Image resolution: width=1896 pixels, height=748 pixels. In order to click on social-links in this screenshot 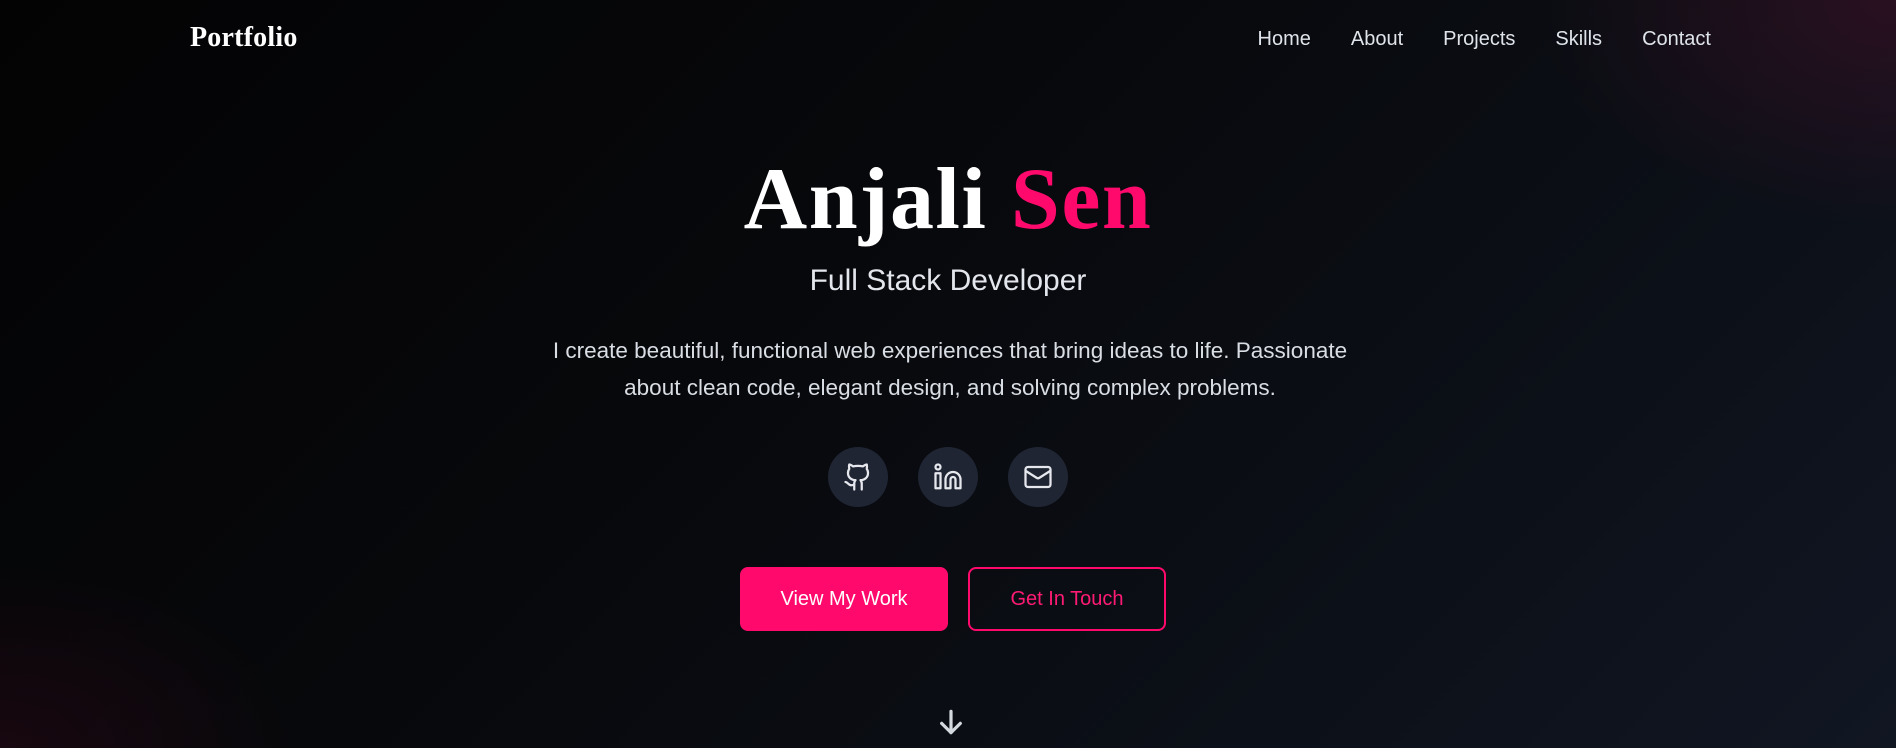, I will do `click(948, 477)`.